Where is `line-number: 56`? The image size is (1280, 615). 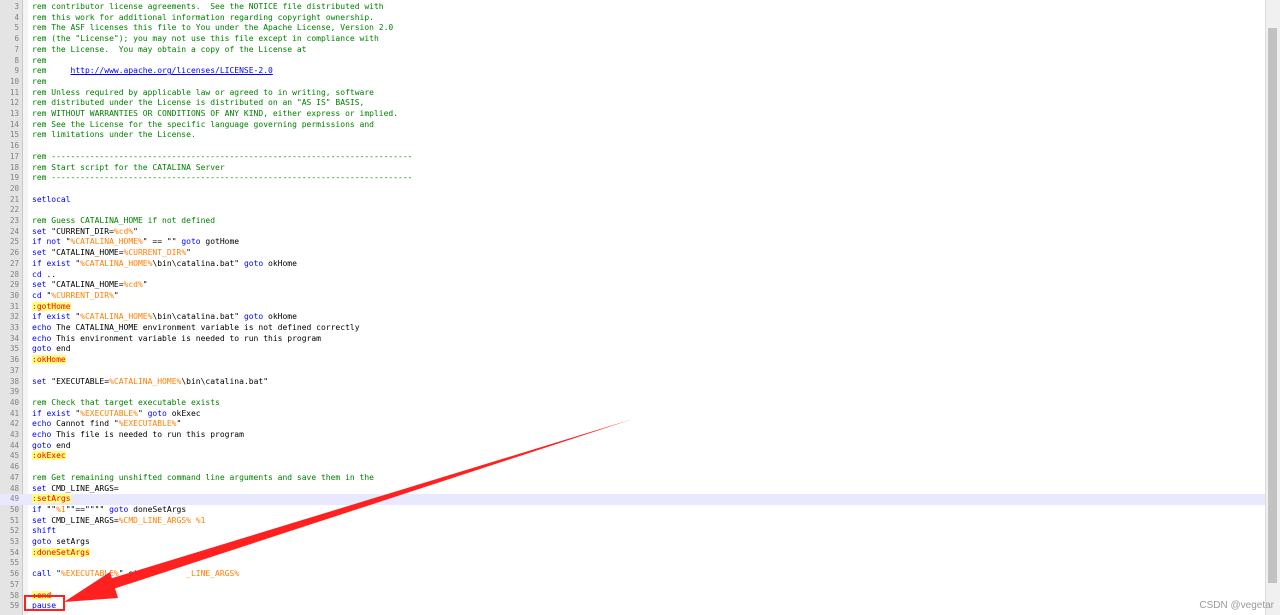 line-number: 56 is located at coordinates (14, 574).